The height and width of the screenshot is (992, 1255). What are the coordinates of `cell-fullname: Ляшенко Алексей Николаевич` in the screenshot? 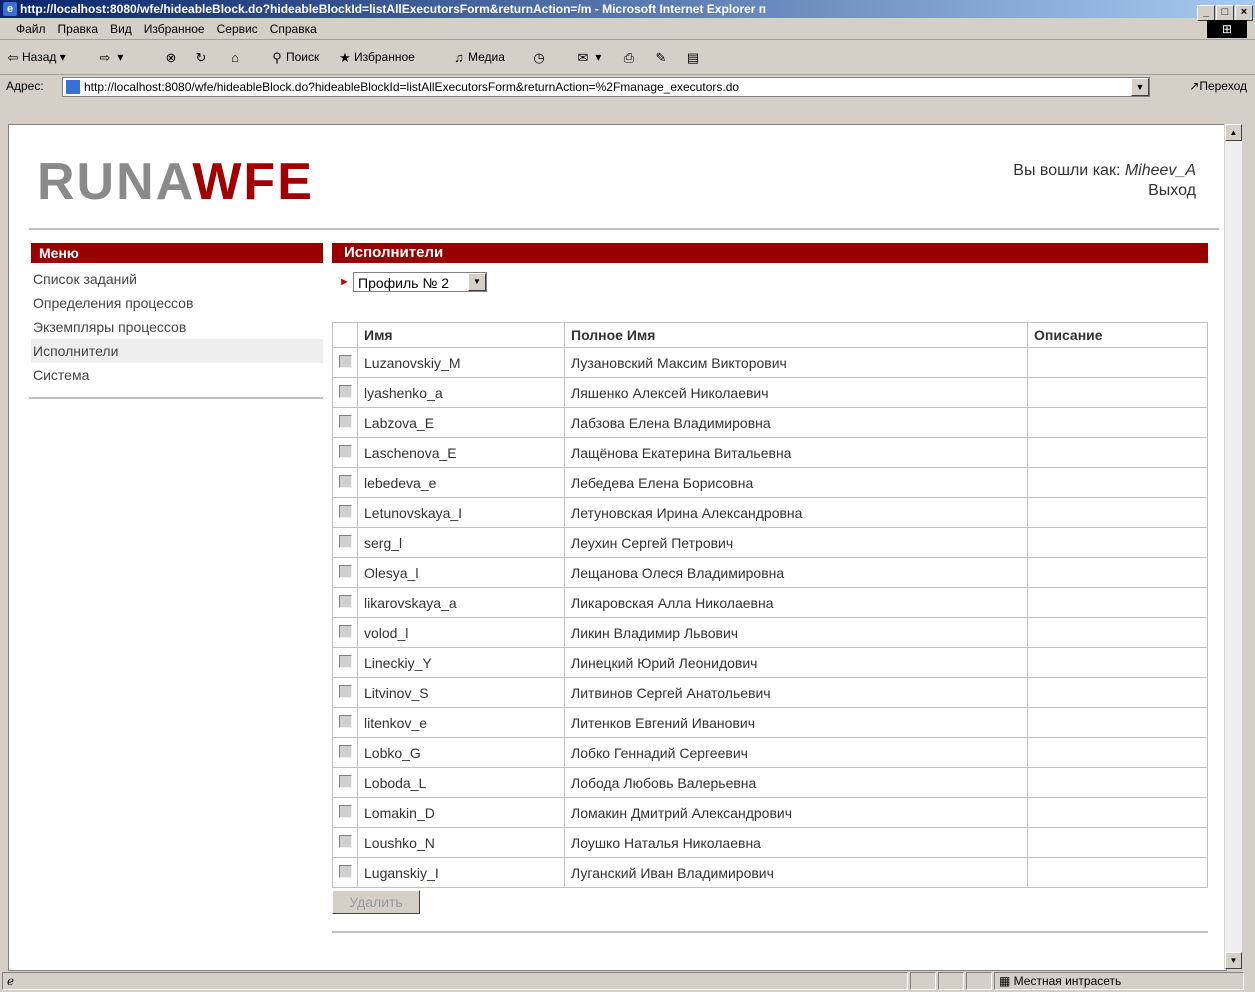 It's located at (796, 392).